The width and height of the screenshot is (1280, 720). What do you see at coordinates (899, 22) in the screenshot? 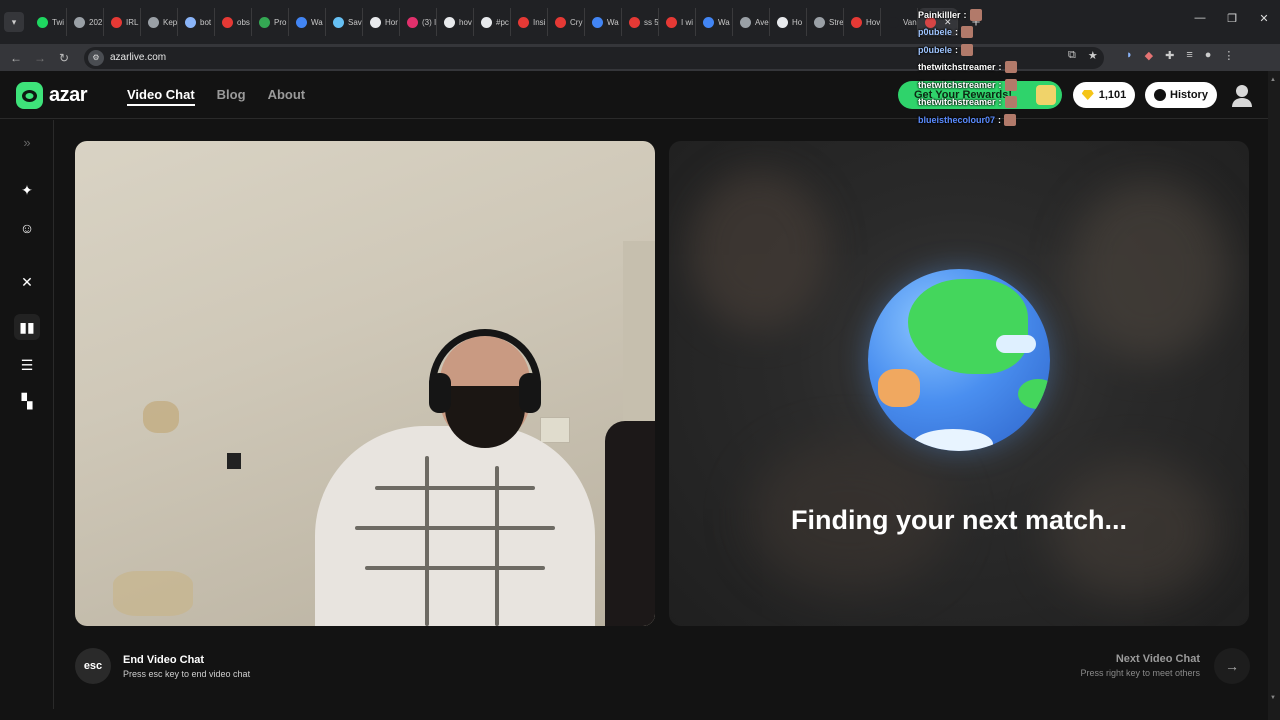
I see `browser-tab: Van` at bounding box center [899, 22].